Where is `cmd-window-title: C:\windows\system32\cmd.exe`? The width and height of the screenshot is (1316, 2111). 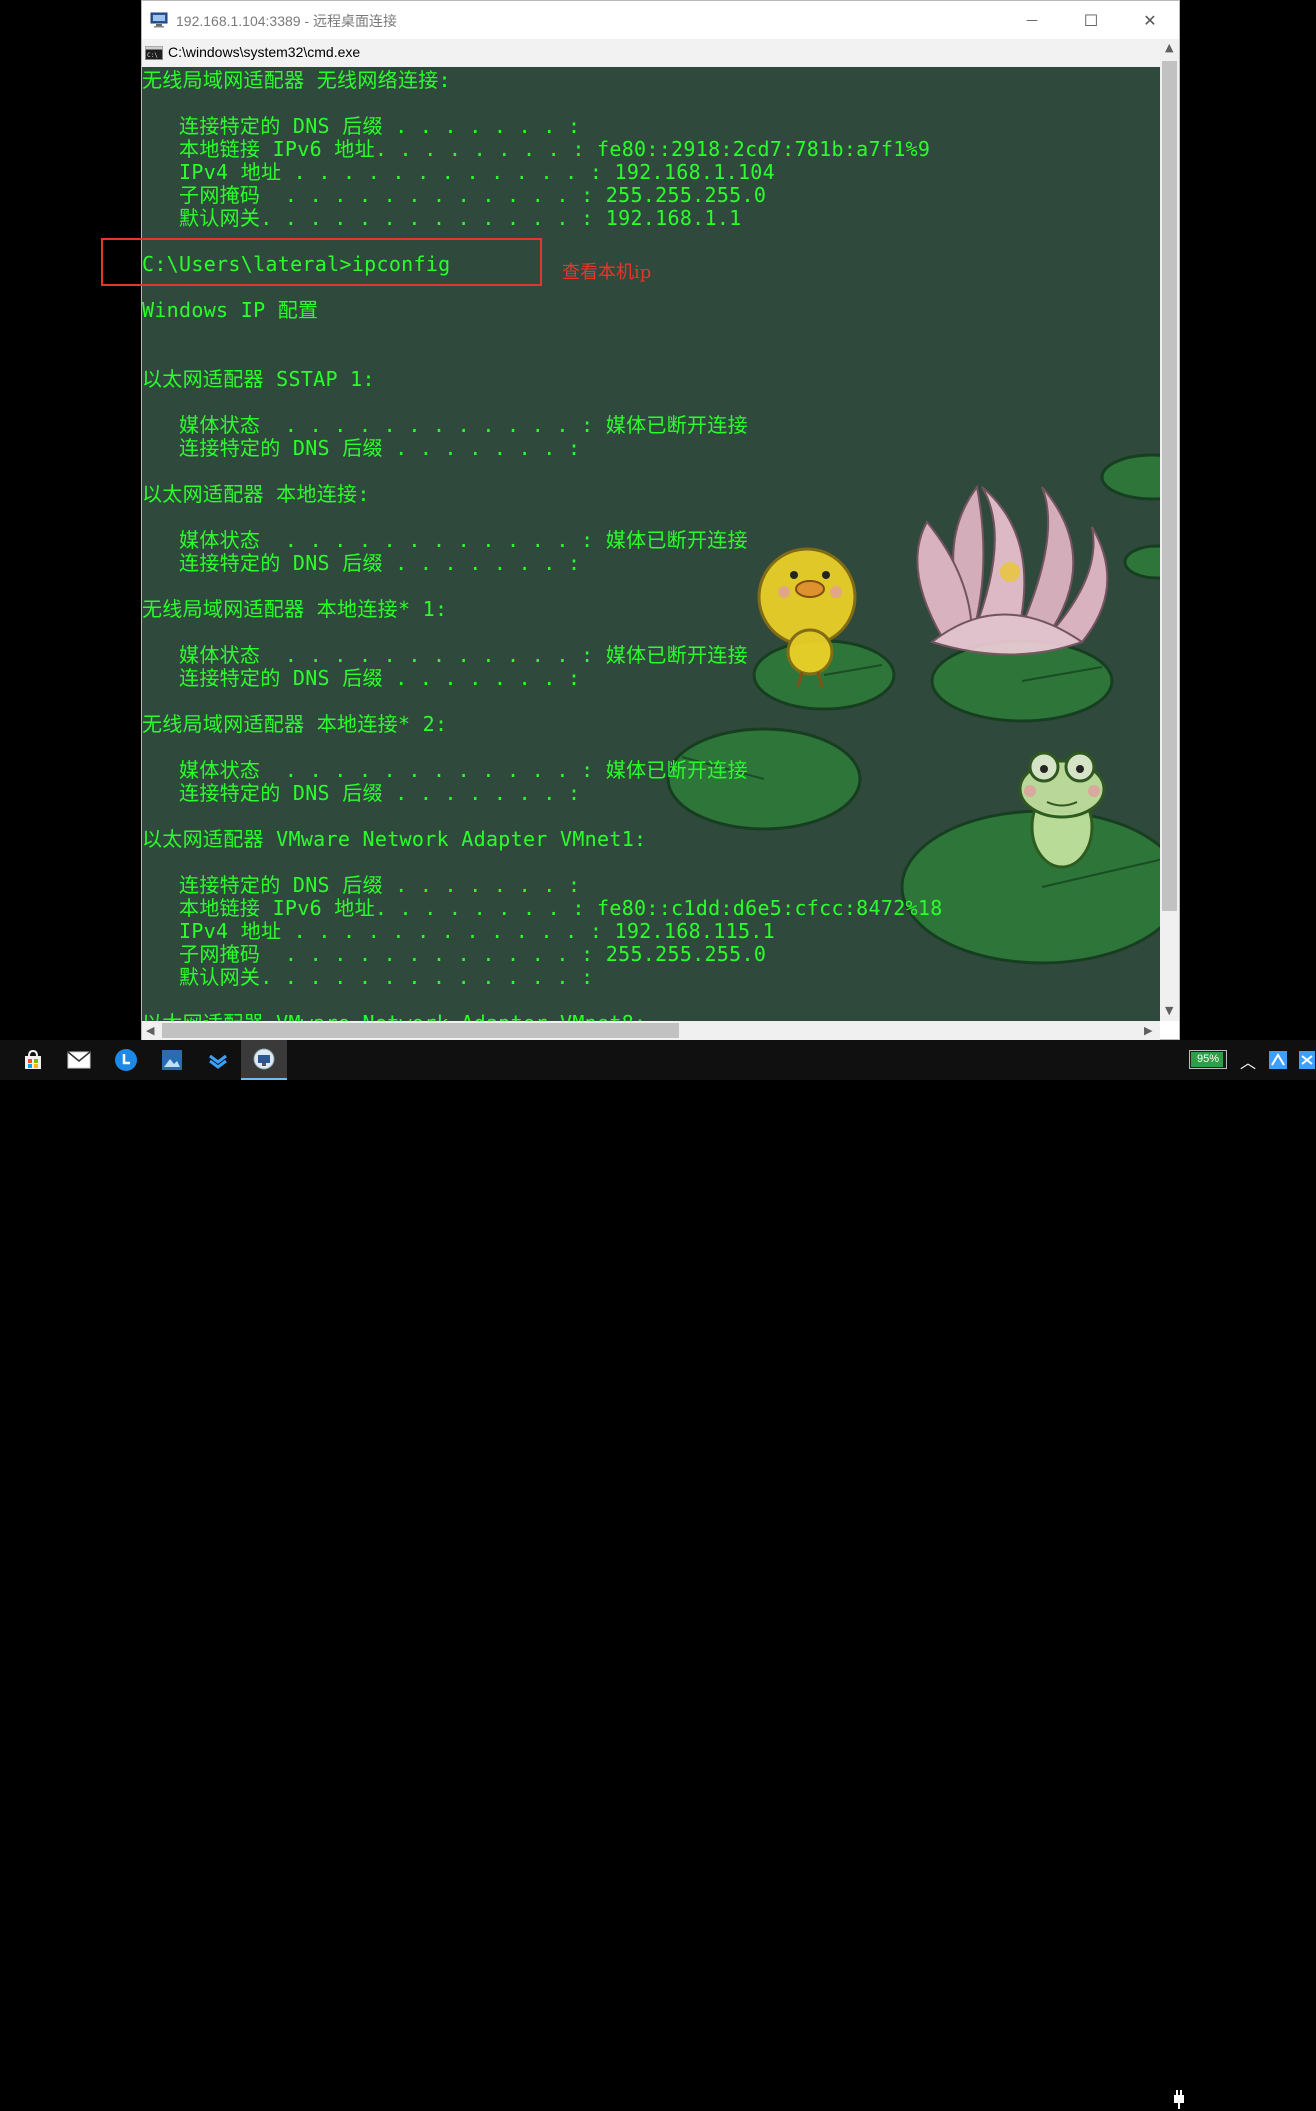
cmd-window-title: C:\windows\system32\cmd.exe is located at coordinates (264, 52).